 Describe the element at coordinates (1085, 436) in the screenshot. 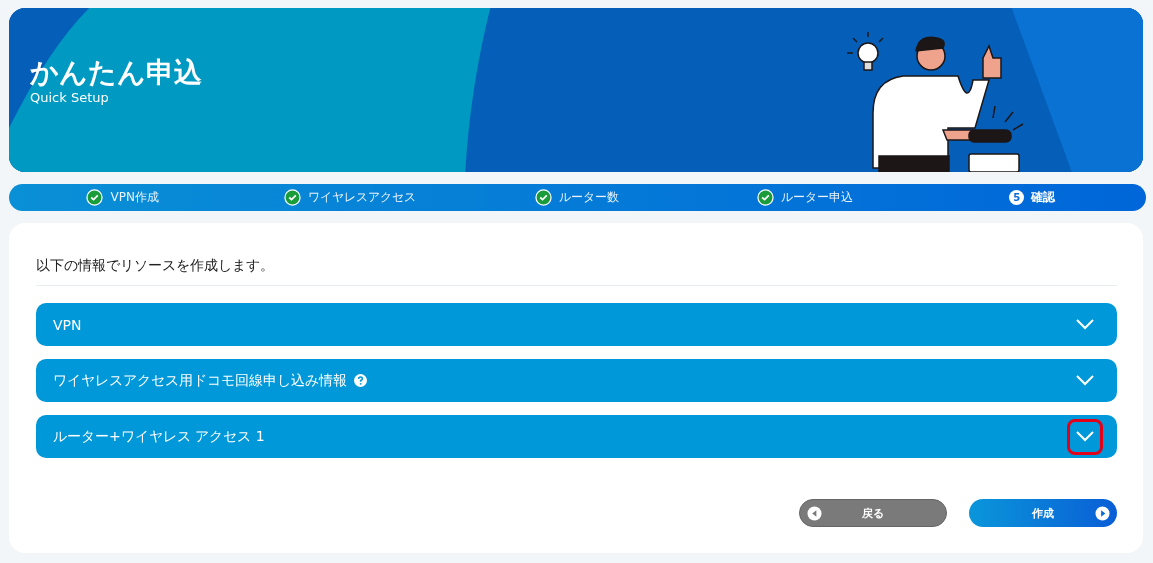

I see `chevron-down-icon` at that location.